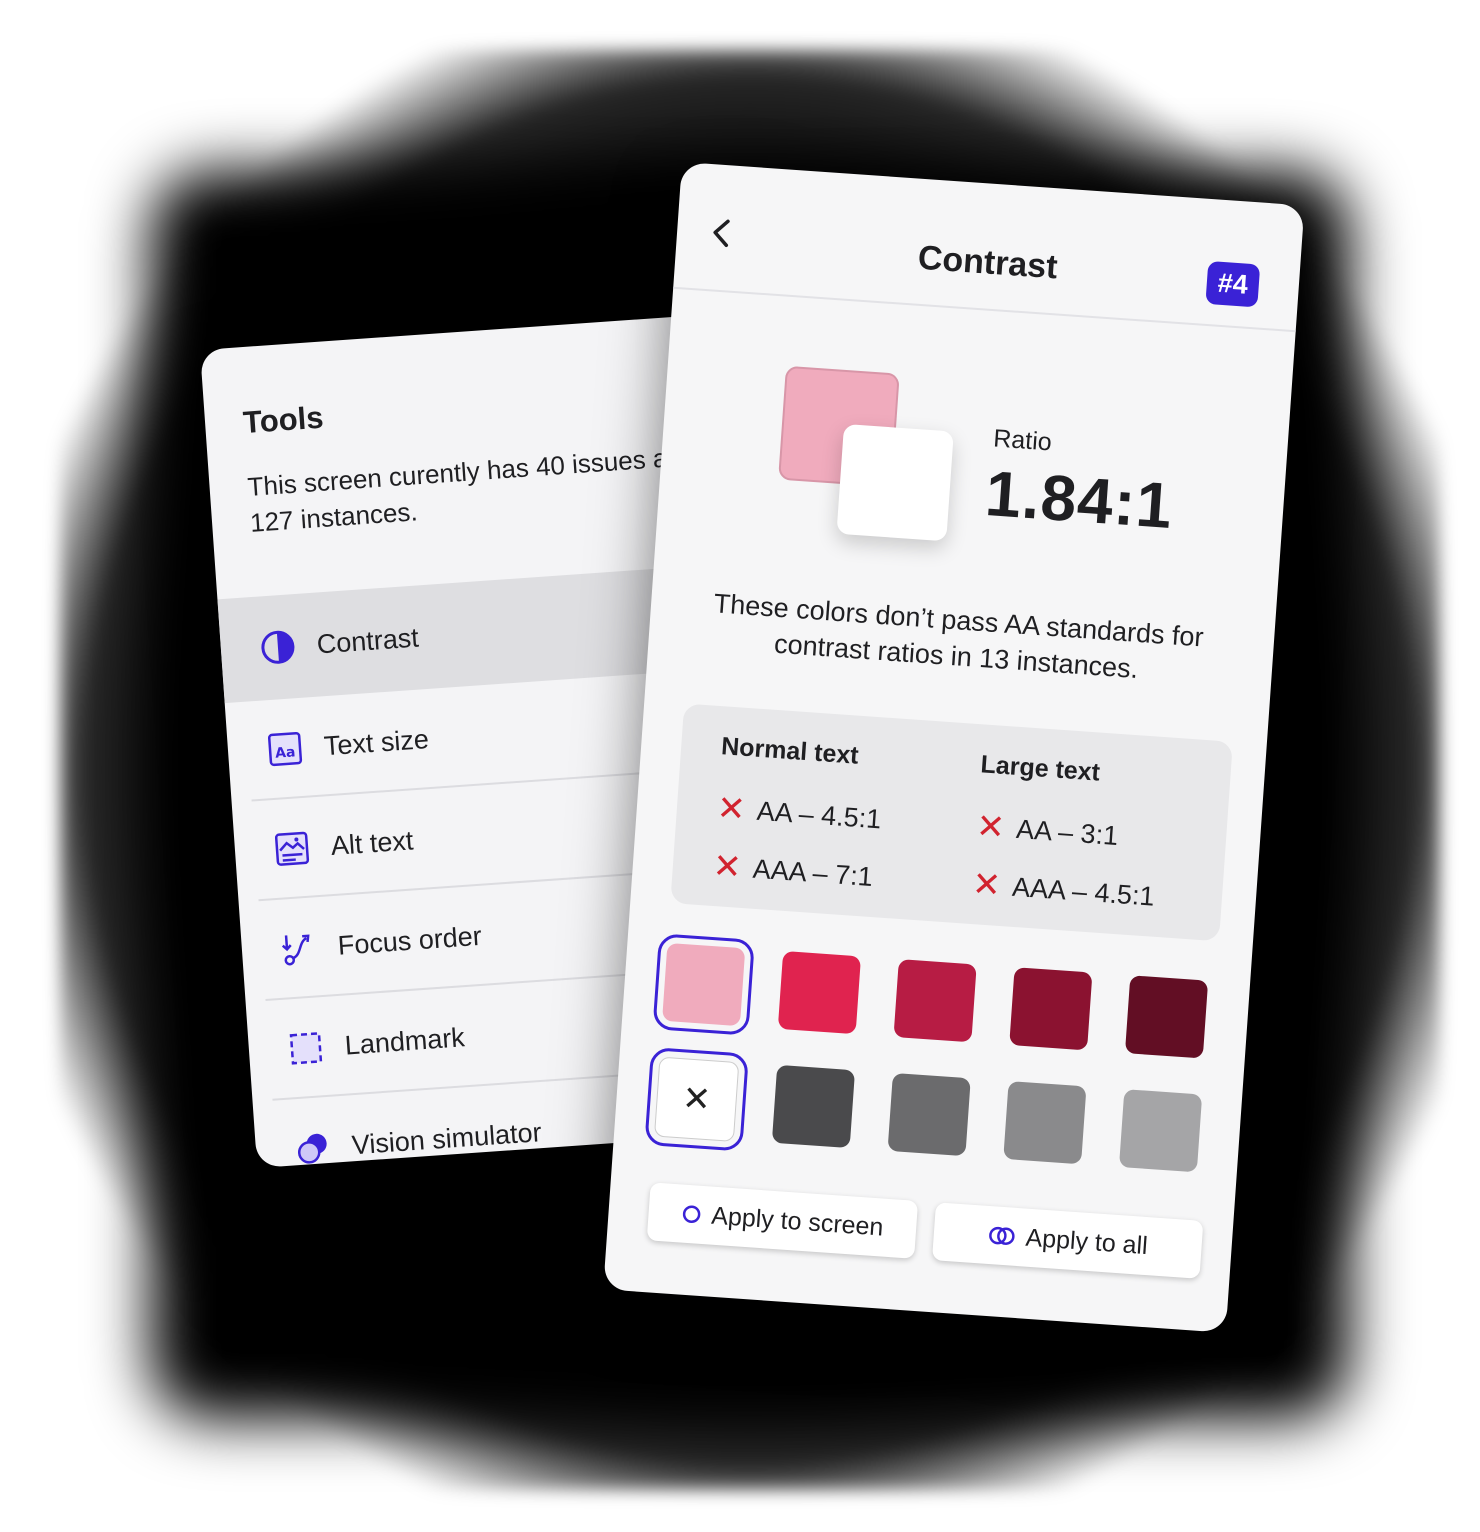 This screenshot has width=1480, height=1532. I want to click on standard-label: AA – 3:1, so click(1067, 832).